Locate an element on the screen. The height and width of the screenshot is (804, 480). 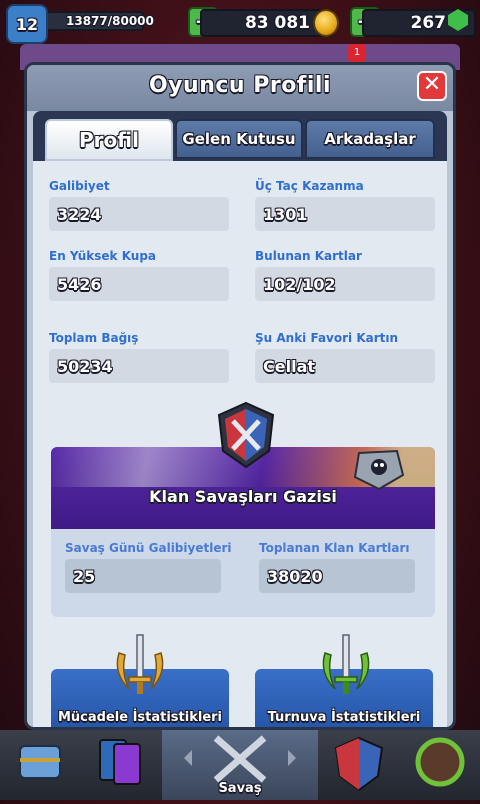
war-day-wins-label: Savaş Günü Galibiyetleri is located at coordinates (148, 548).